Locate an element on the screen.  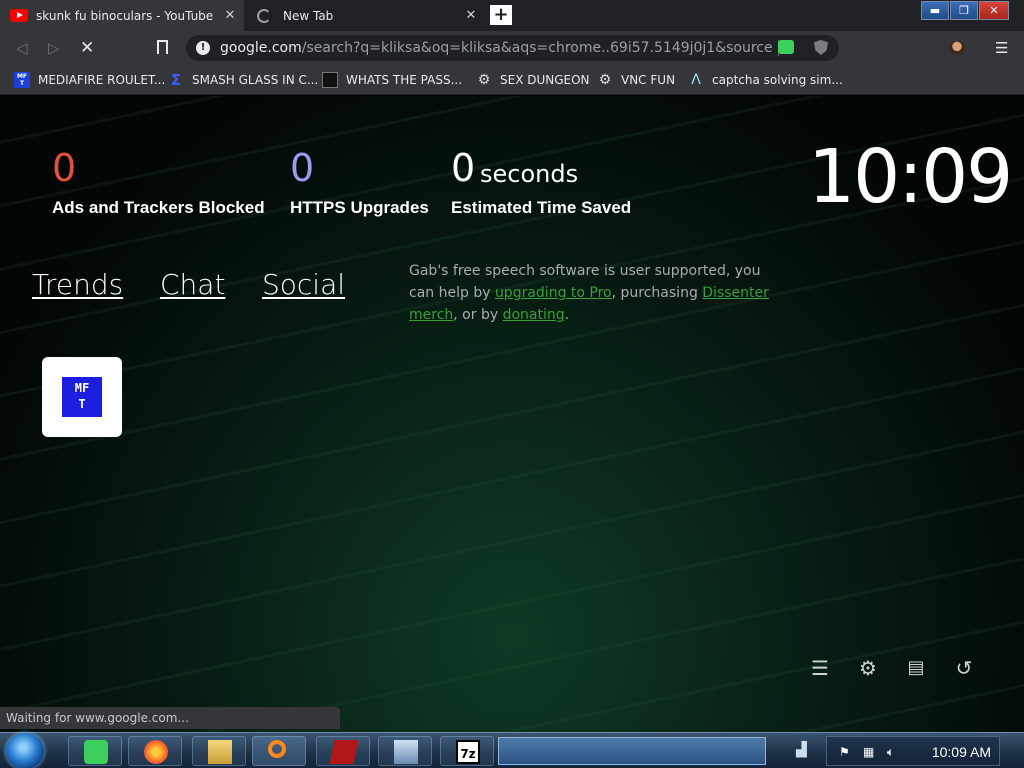
taskbar-app-chat is located at coordinates (95, 751).